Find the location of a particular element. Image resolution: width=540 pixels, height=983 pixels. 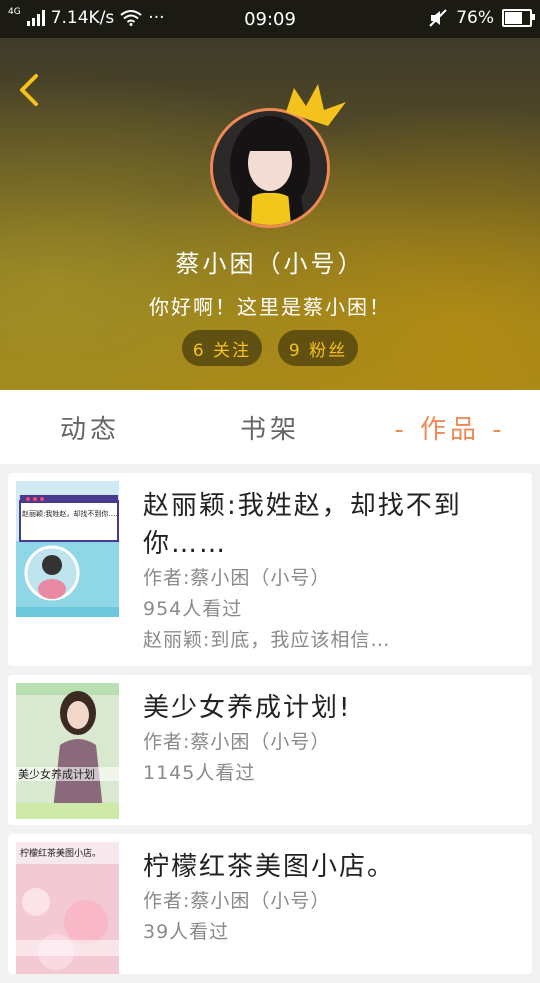

tab-bookshelf: 书架 is located at coordinates (270, 427).